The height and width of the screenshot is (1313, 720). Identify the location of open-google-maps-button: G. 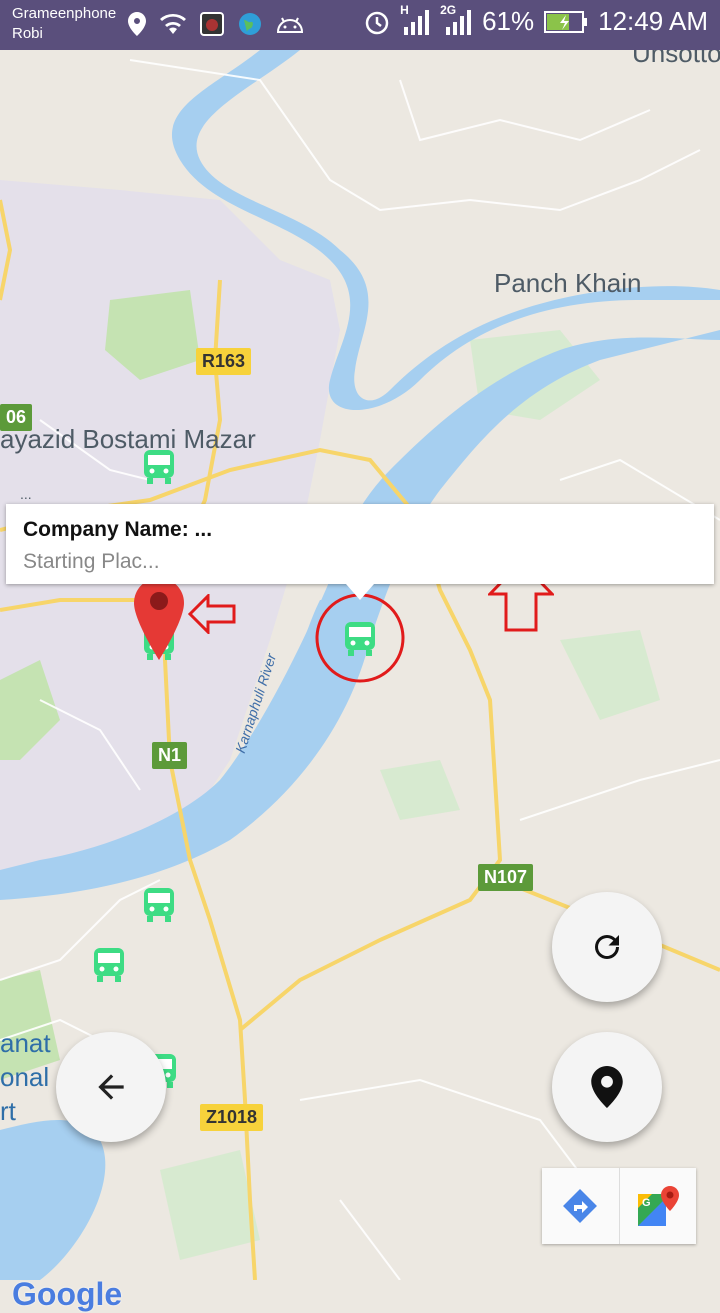
(657, 1206).